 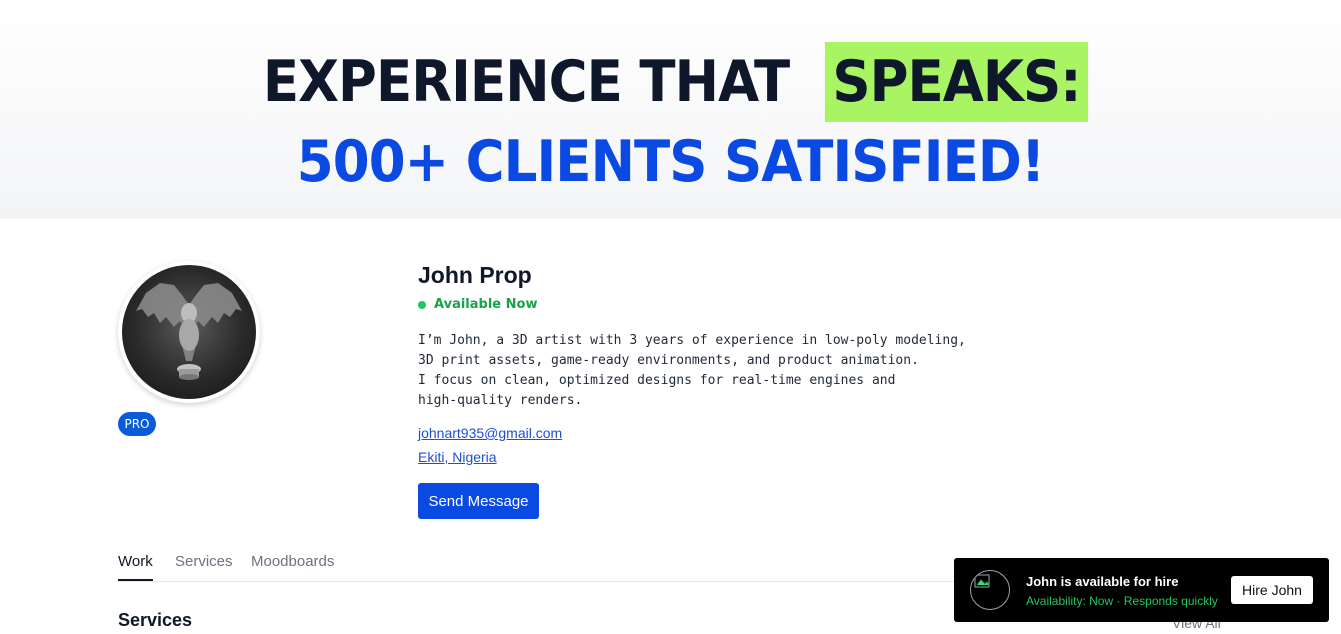 What do you see at coordinates (137, 424) in the screenshot?
I see `pro-badge: PRO` at bounding box center [137, 424].